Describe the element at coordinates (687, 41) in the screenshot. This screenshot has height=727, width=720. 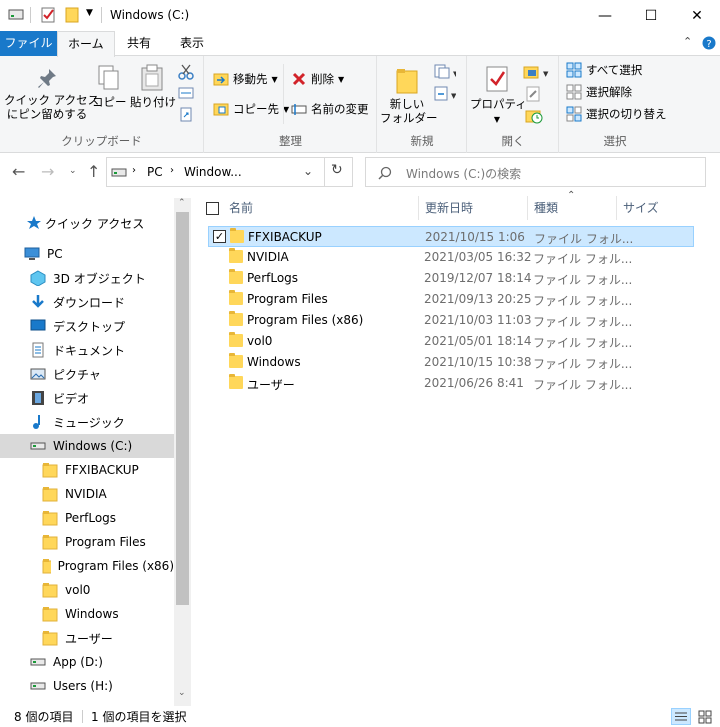
I see `collapse-ribbon-icon: ⌃` at that location.